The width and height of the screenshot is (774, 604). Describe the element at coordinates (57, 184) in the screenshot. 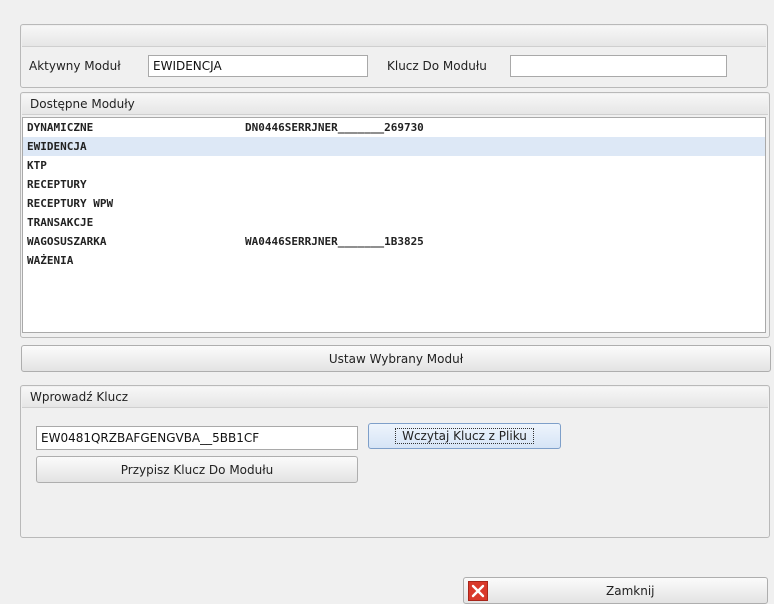

I see `module-name: RECEPTURY` at that location.